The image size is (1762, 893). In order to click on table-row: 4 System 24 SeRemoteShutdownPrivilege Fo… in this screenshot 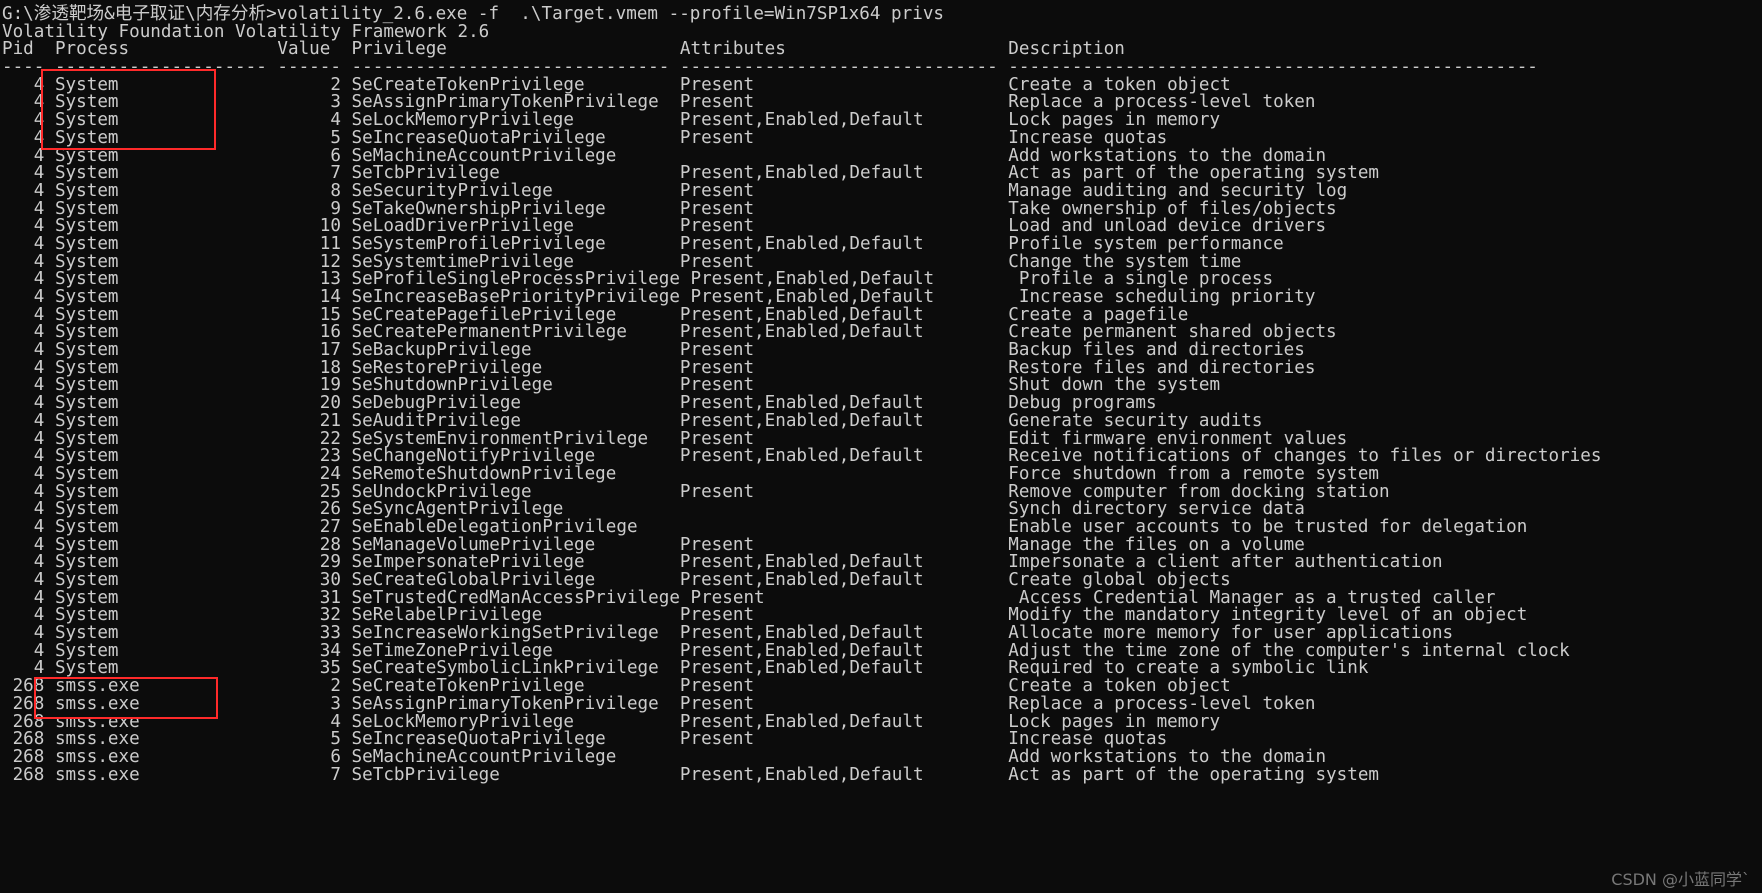, I will do `click(691, 473)`.